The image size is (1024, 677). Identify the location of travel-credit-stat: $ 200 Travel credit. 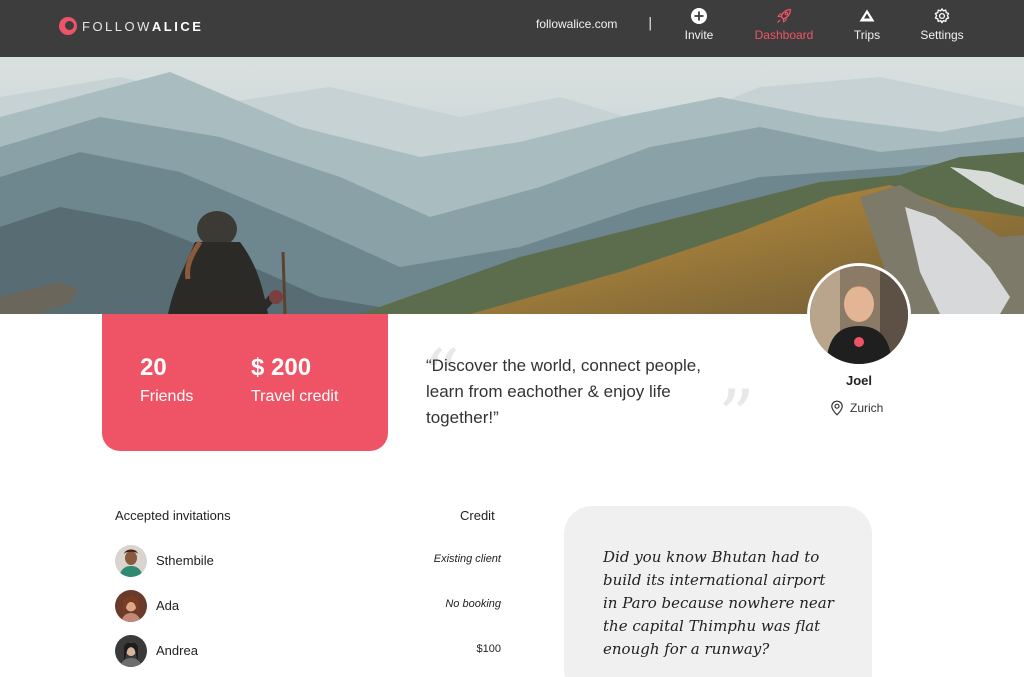
(294, 380).